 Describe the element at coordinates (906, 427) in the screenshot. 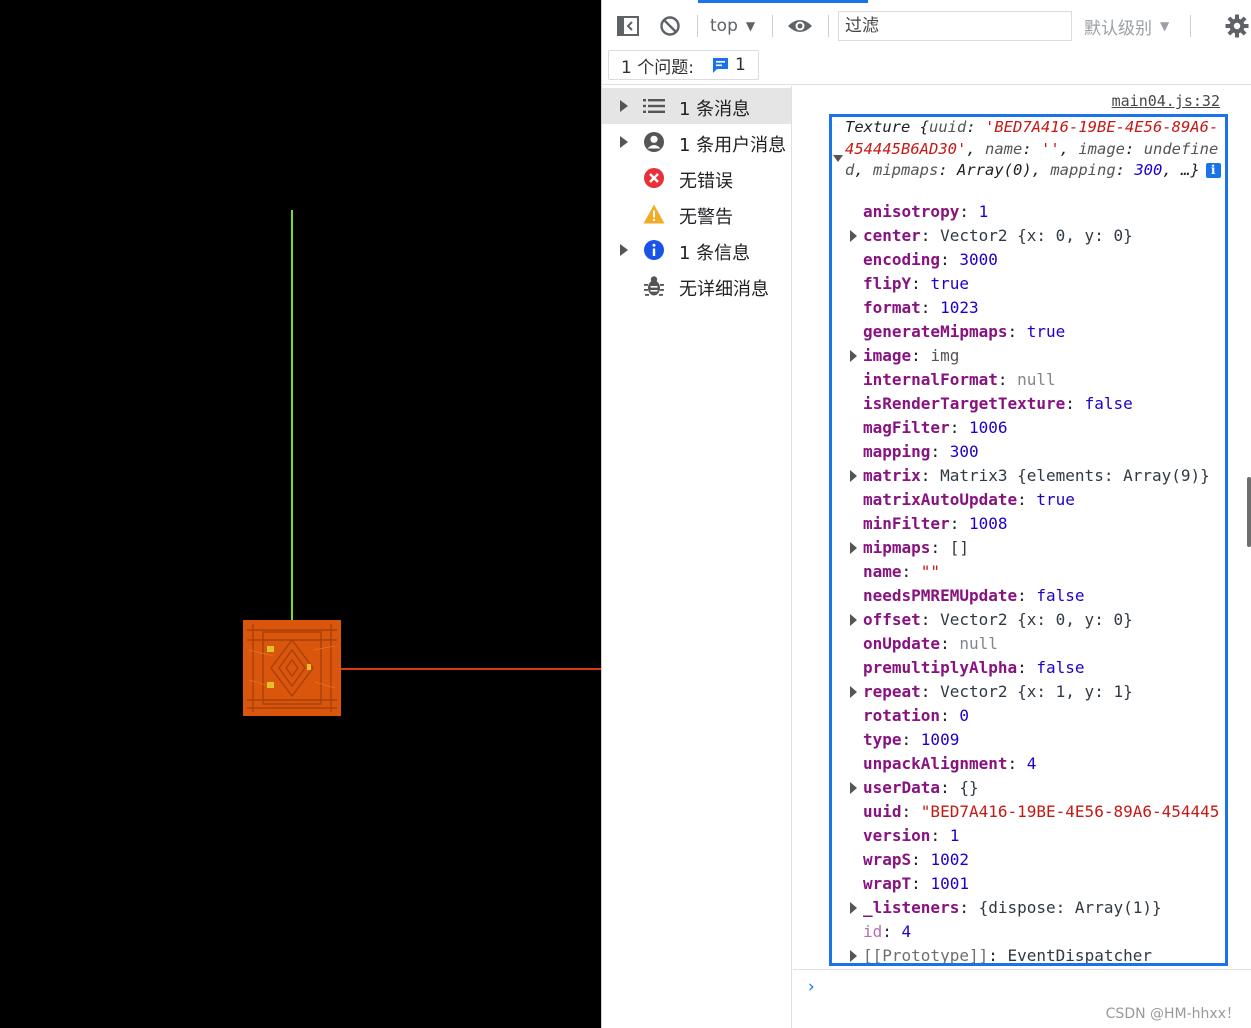

I see `property-key: magFilter` at that location.